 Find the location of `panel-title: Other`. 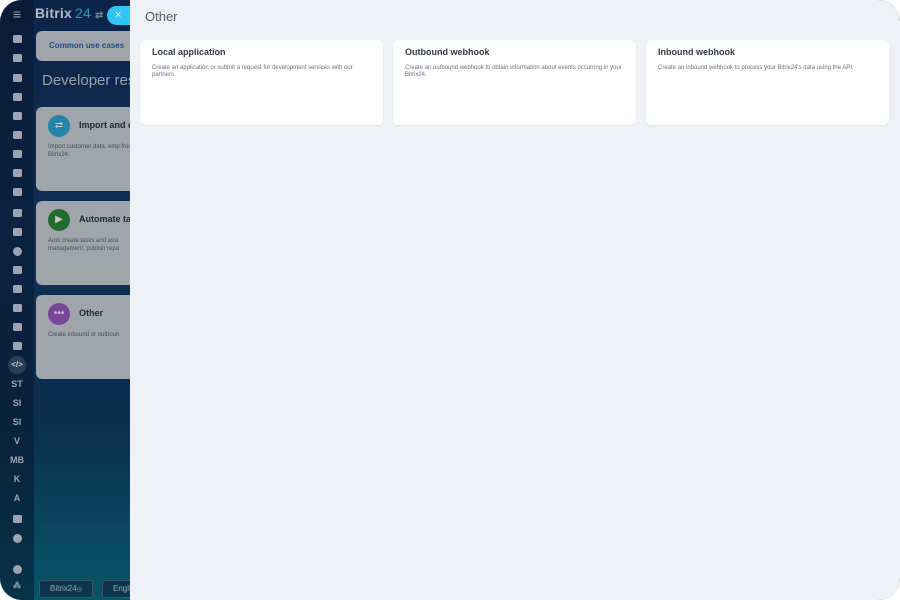

panel-title: Other is located at coordinates (161, 16).